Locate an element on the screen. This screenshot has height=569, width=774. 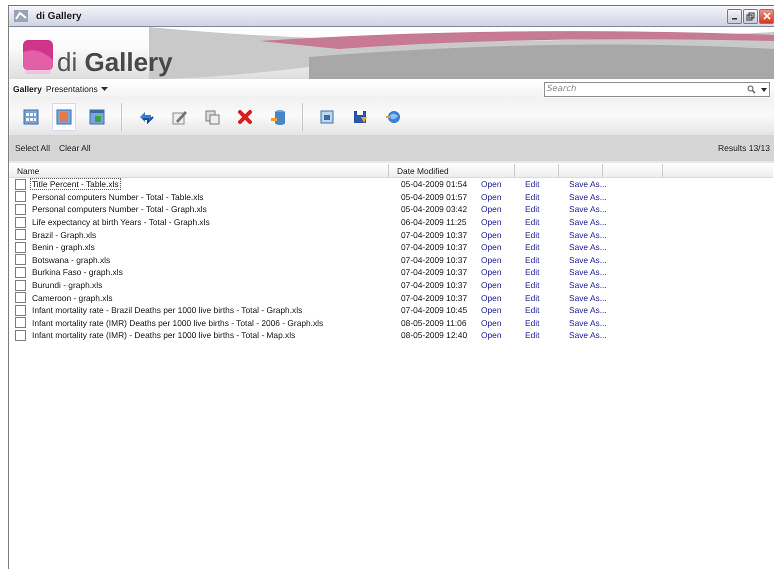
date-cell-text: 07-04-2009 10:45 is located at coordinates (434, 310).